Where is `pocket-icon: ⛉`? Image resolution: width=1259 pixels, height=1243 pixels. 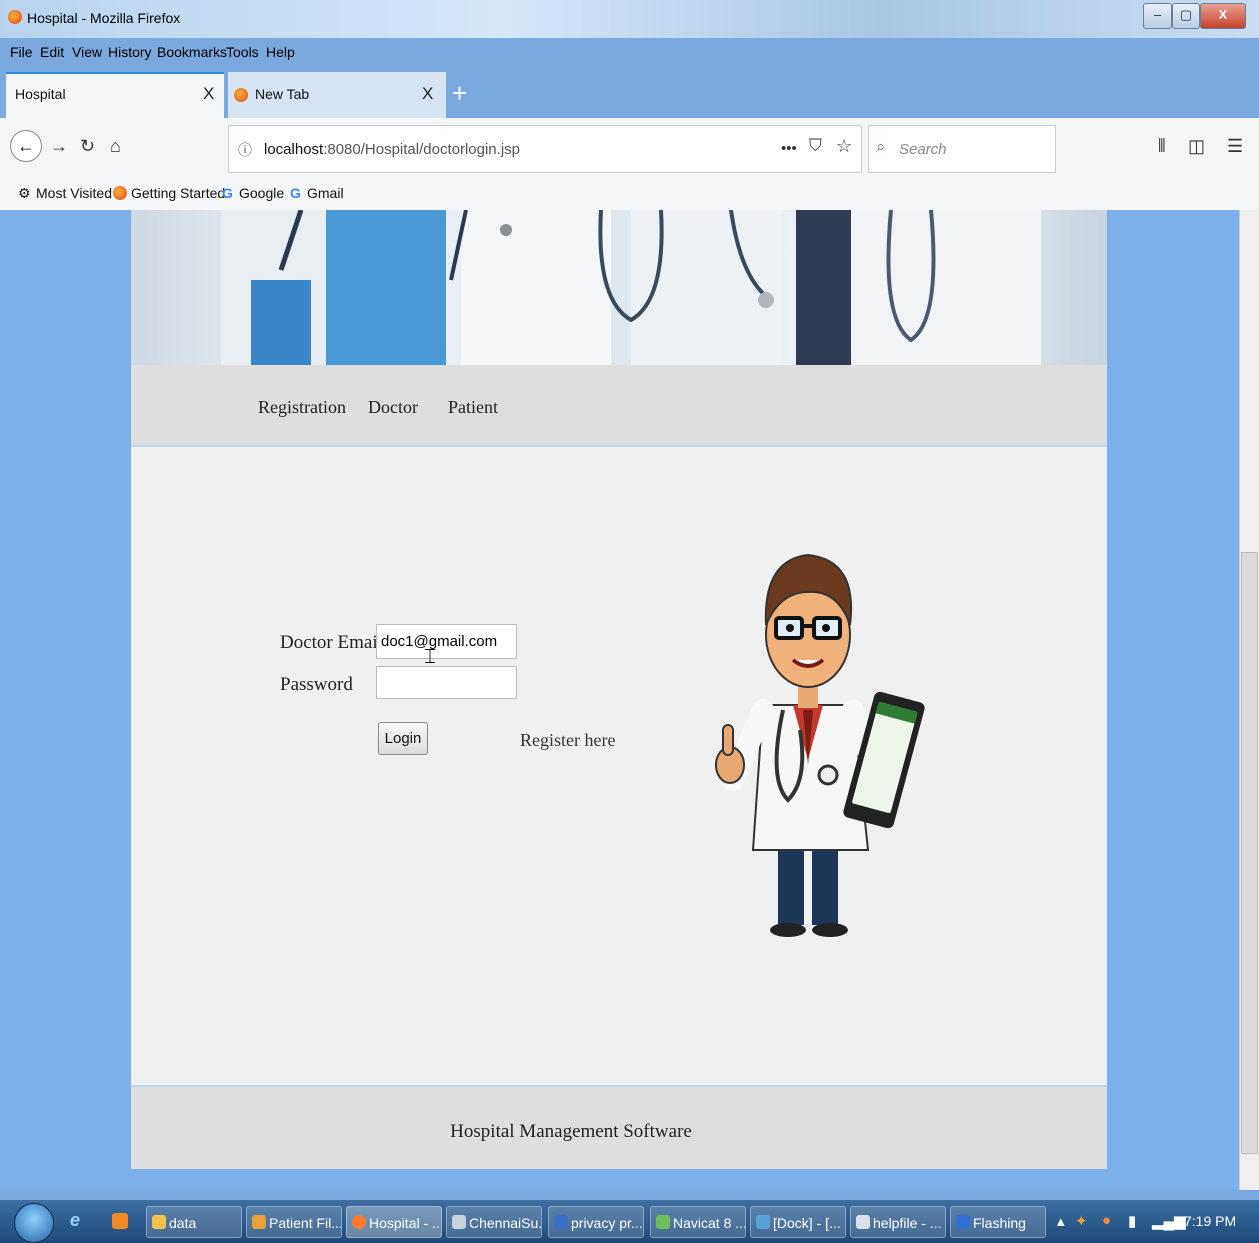 pocket-icon: ⛉ is located at coordinates (815, 146).